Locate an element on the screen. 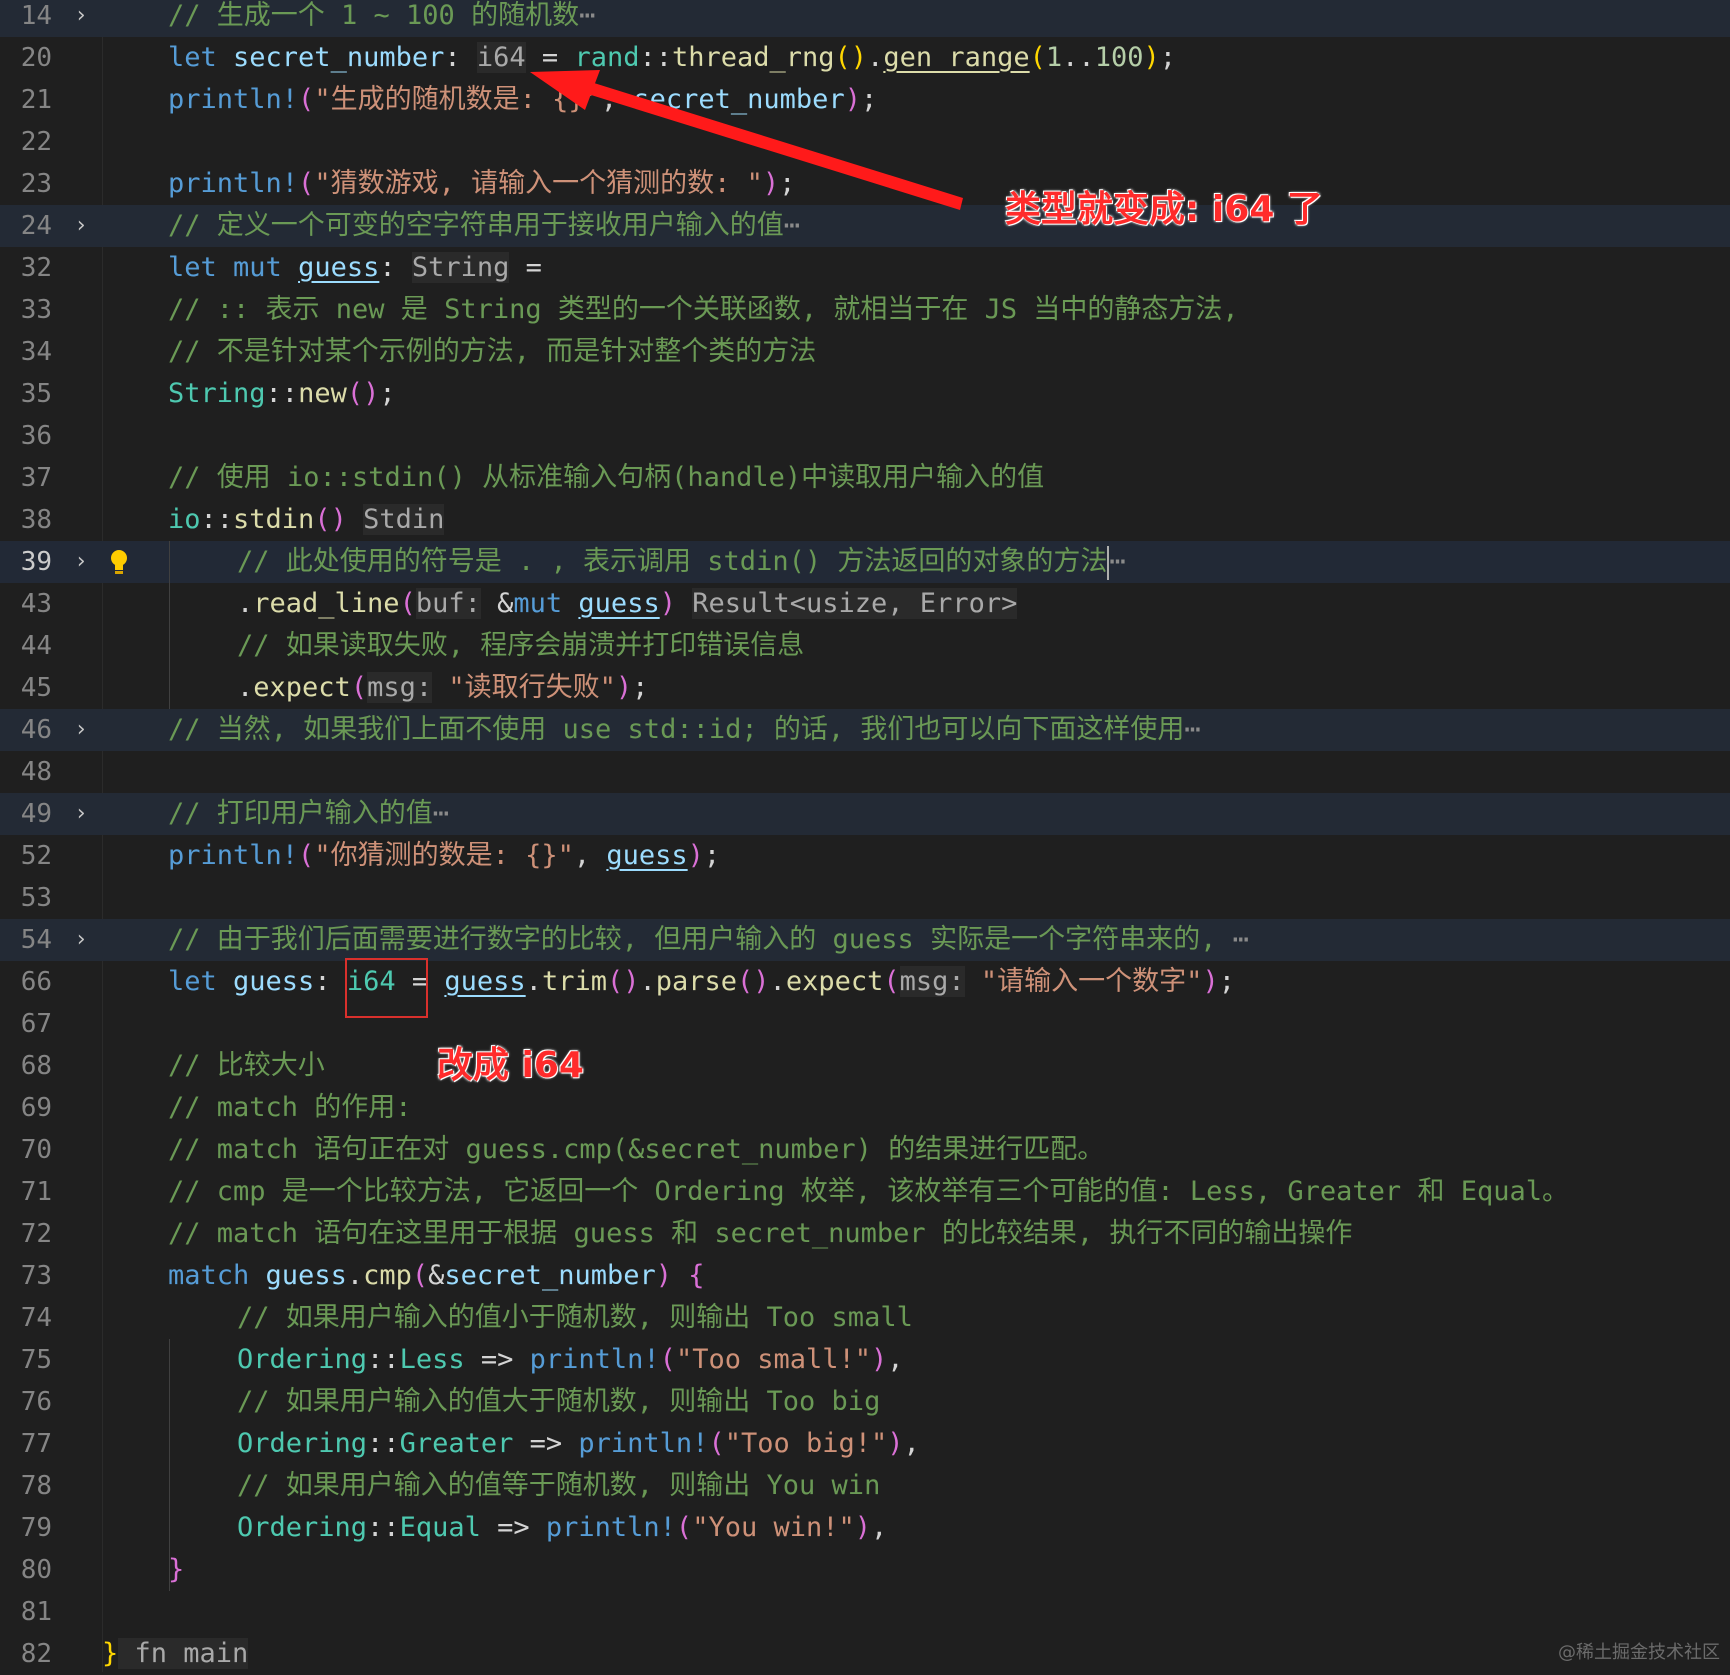 Image resolution: width=1730 pixels, height=1675 pixels. watermark: @稀土掘金技术社区 is located at coordinates (1639, 1652).